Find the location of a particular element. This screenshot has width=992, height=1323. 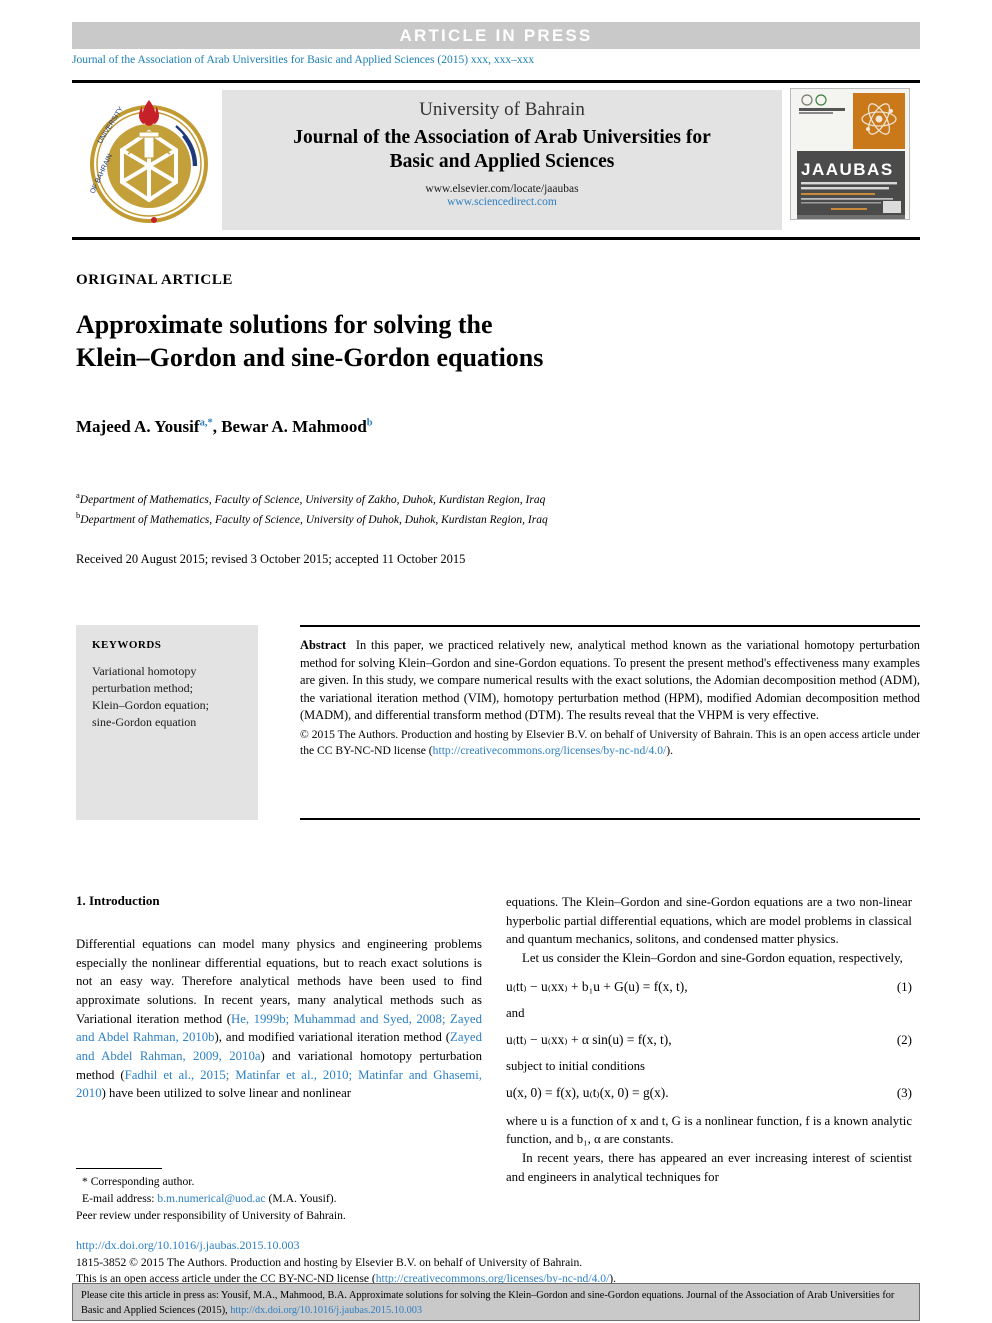

university-of-bahrain-logo: UNIVERSITY OF BAHRAIN is located at coordinates (149, 162).